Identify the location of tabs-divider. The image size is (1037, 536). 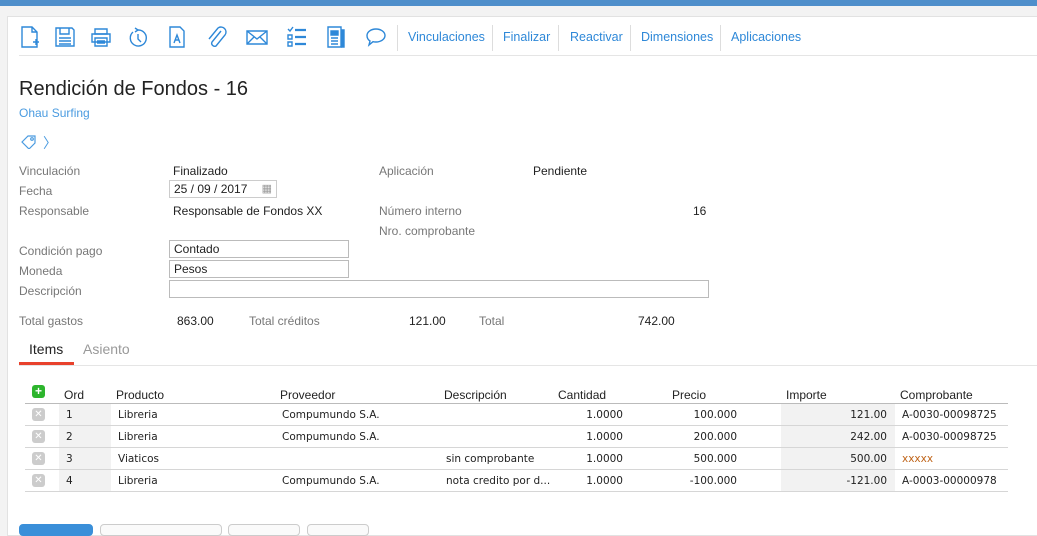
(528, 365).